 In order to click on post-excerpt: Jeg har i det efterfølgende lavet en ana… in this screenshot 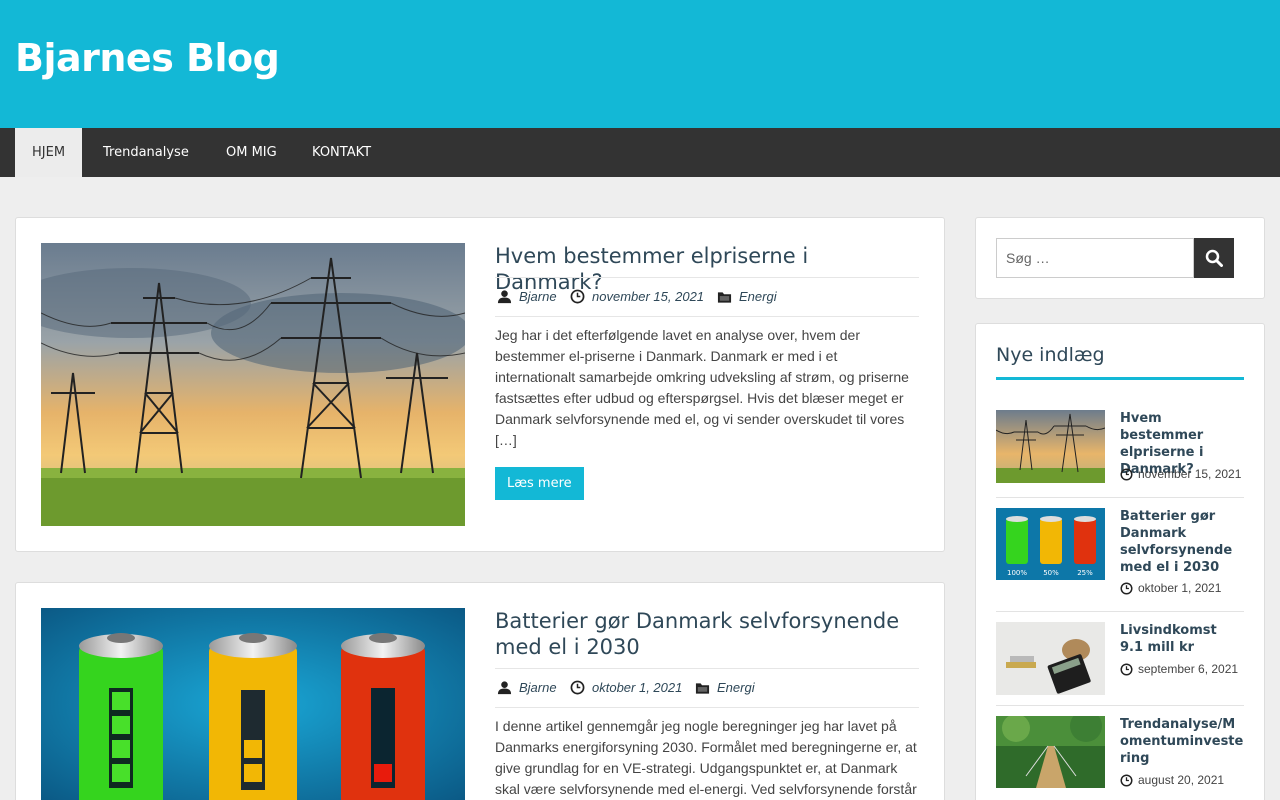, I will do `click(702, 387)`.